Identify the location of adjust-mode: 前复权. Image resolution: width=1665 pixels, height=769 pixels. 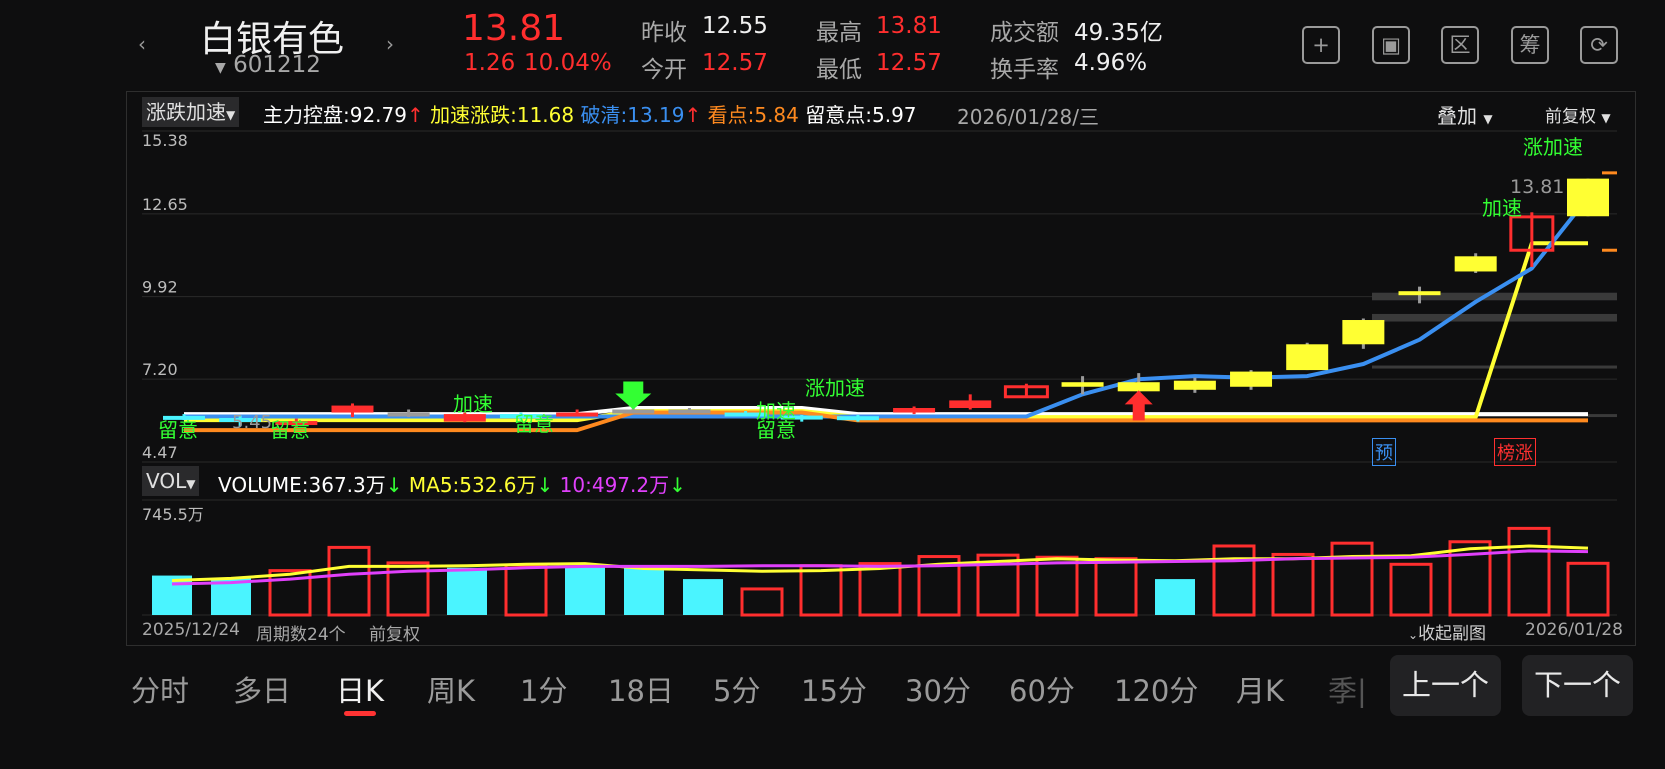
(394, 635).